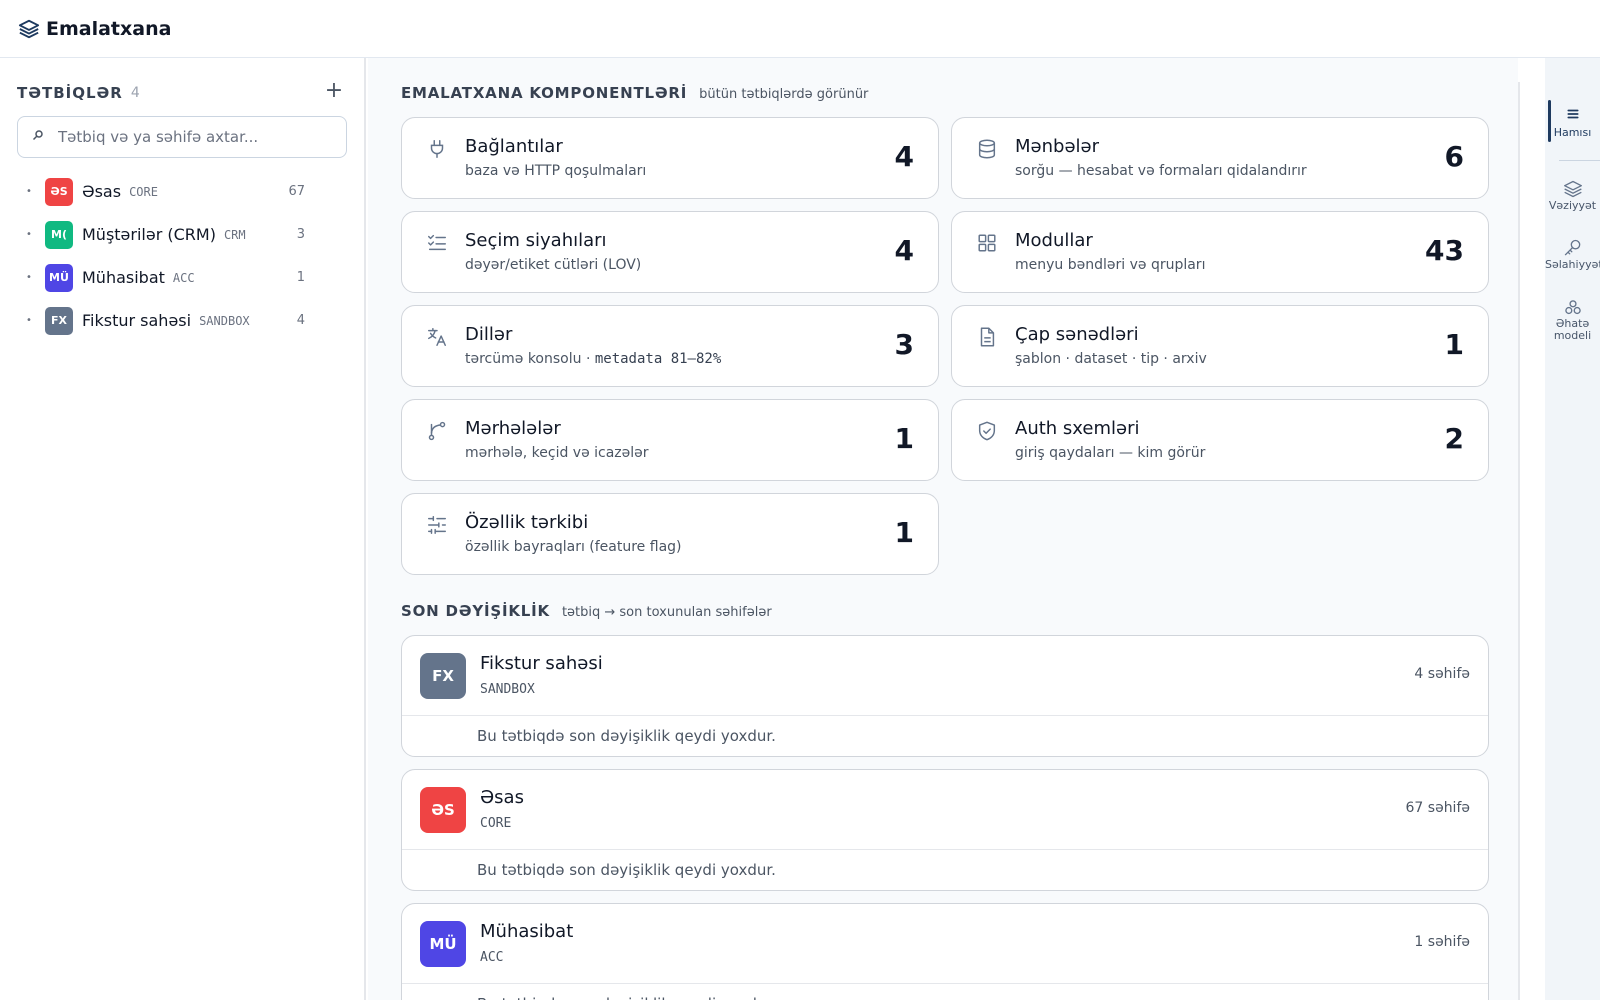 This screenshot has height=1000, width=1600. Describe the element at coordinates (492, 957) in the screenshot. I see `recent-app-code: ACC` at that location.